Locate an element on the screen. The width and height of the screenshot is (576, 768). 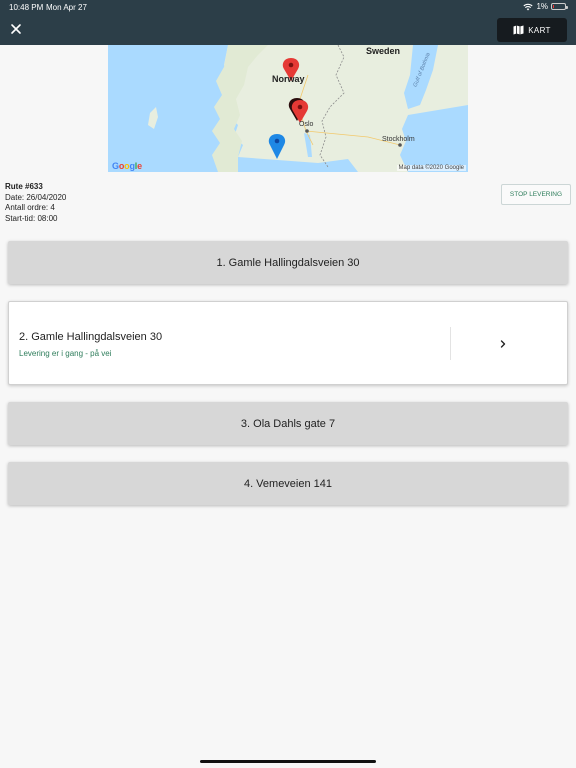
top-bar: 10:48 PM Mon Apr 27 1% KART is located at coordinates (288, 22).